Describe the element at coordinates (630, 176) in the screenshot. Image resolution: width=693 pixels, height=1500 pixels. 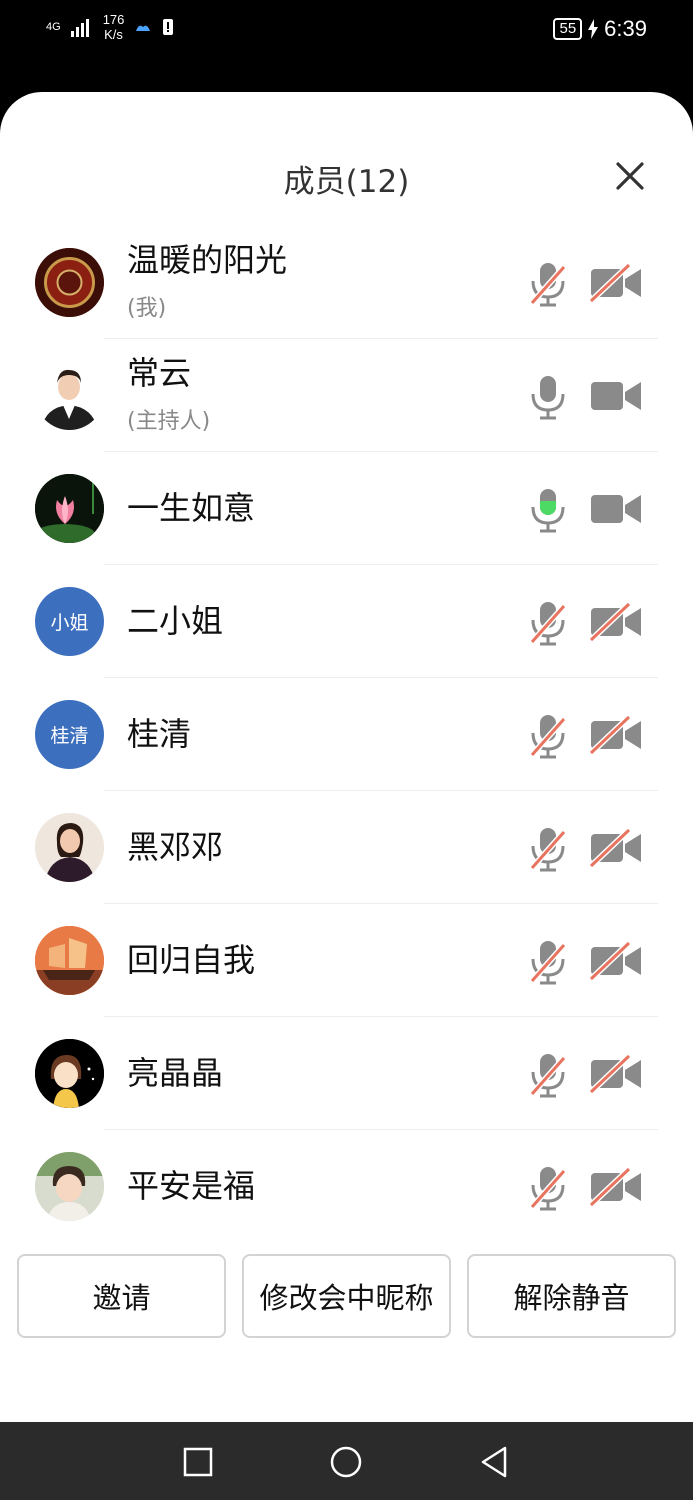
I see `close-icon` at that location.